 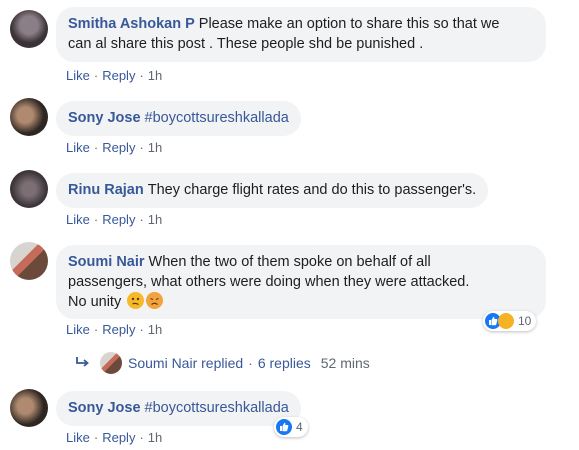 I want to click on replied-label: replied, so click(x=222, y=363).